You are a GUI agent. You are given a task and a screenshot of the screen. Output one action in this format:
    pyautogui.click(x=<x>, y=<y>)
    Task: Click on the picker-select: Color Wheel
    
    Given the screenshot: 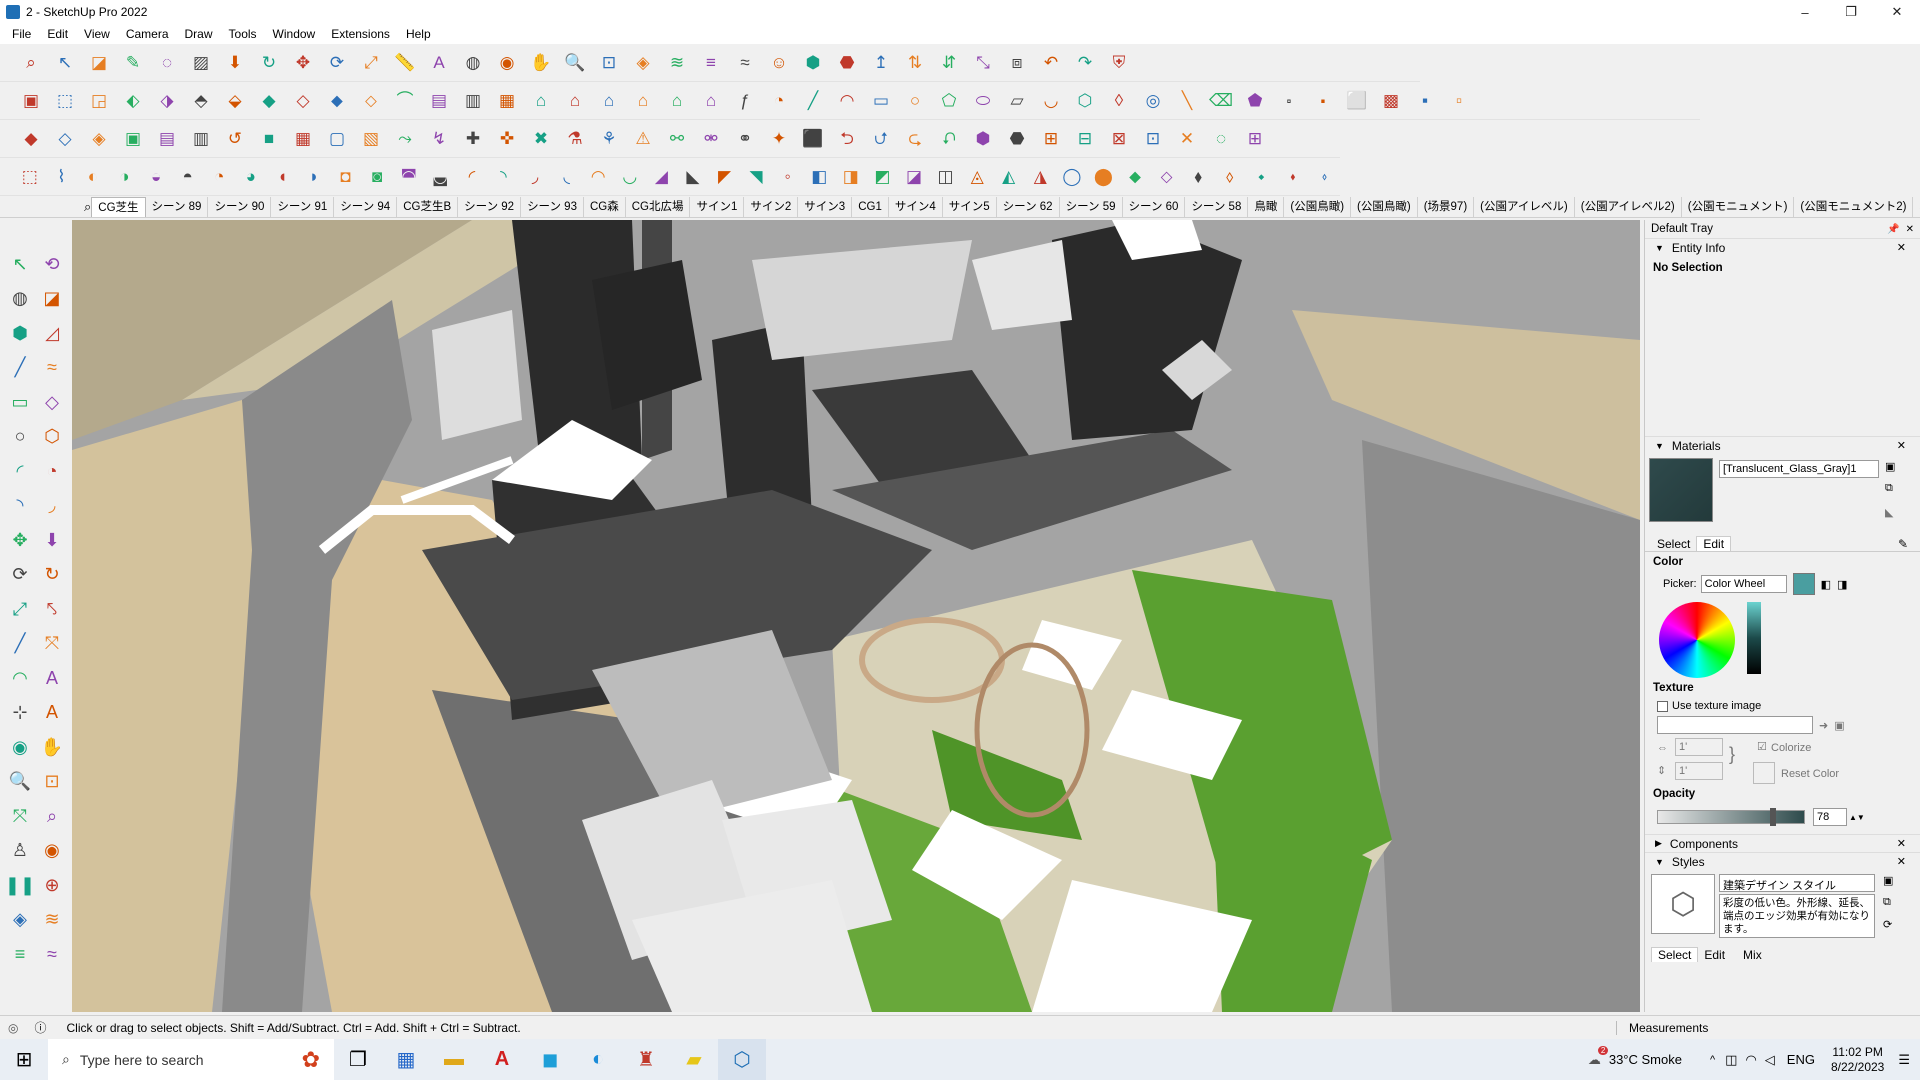 What is the action you would take?
    pyautogui.click(x=1743, y=584)
    